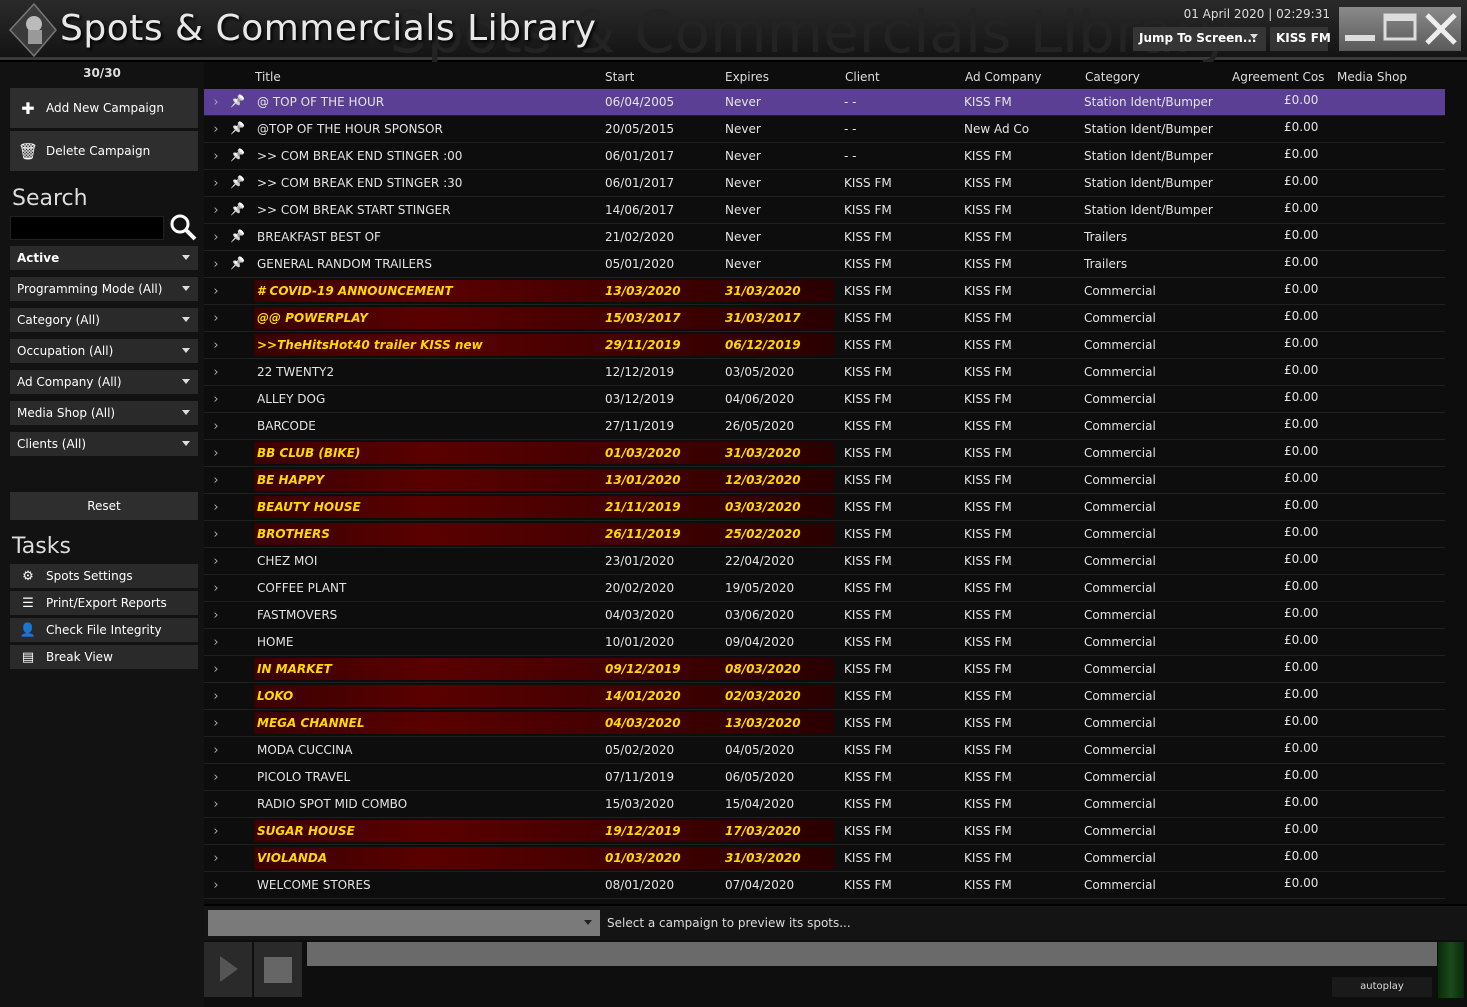 Image resolution: width=1467 pixels, height=1007 pixels. Describe the element at coordinates (862, 77) in the screenshot. I see `col-client: Client` at that location.